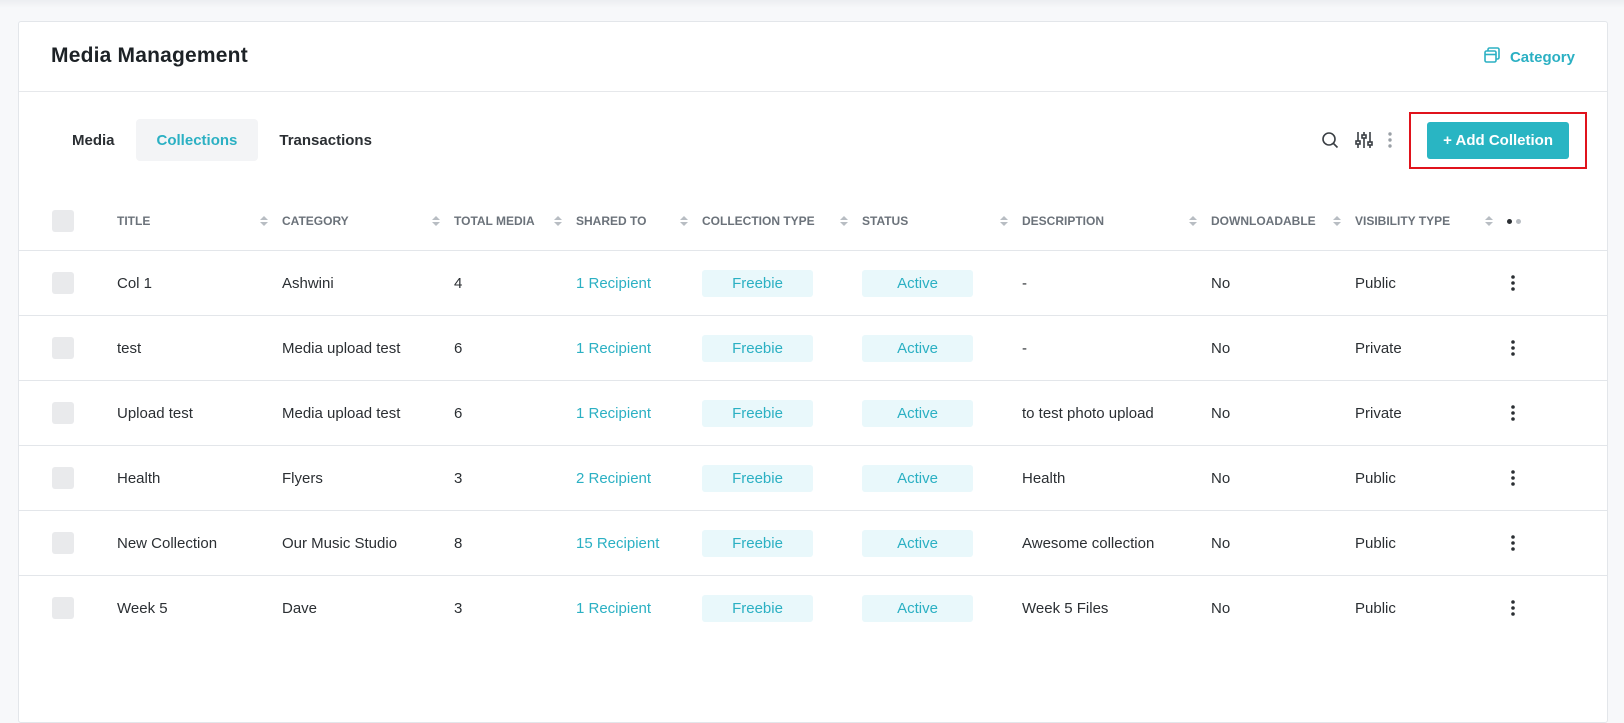 The width and height of the screenshot is (1624, 723). I want to click on sliders-icon, so click(1364, 140).